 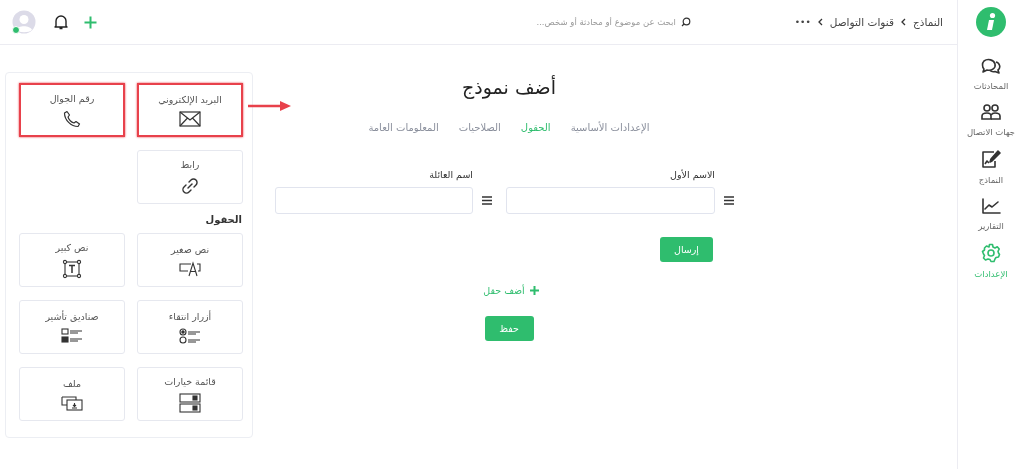 What do you see at coordinates (24, 22) in the screenshot?
I see `user-avatar` at bounding box center [24, 22].